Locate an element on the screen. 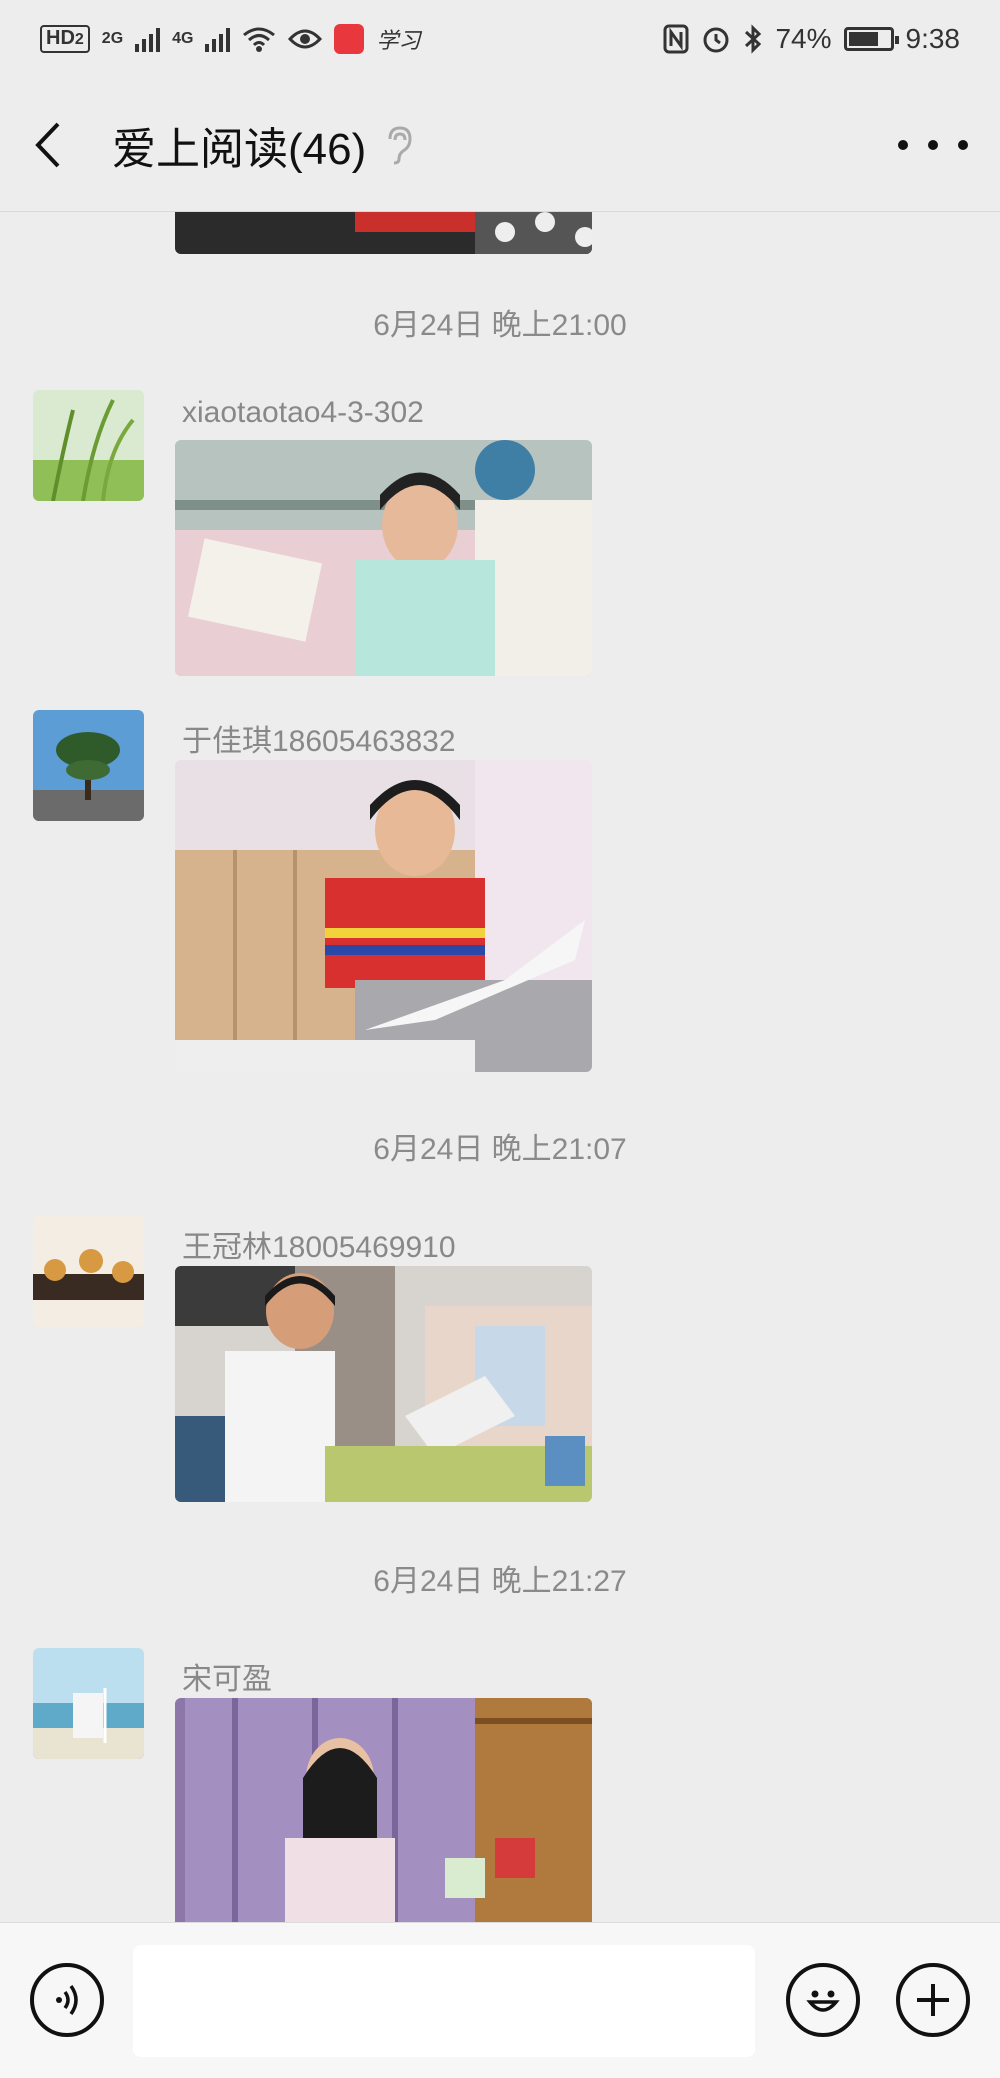 The width and height of the screenshot is (1000, 2078). sender-name: 宋可盈 is located at coordinates (227, 1679).